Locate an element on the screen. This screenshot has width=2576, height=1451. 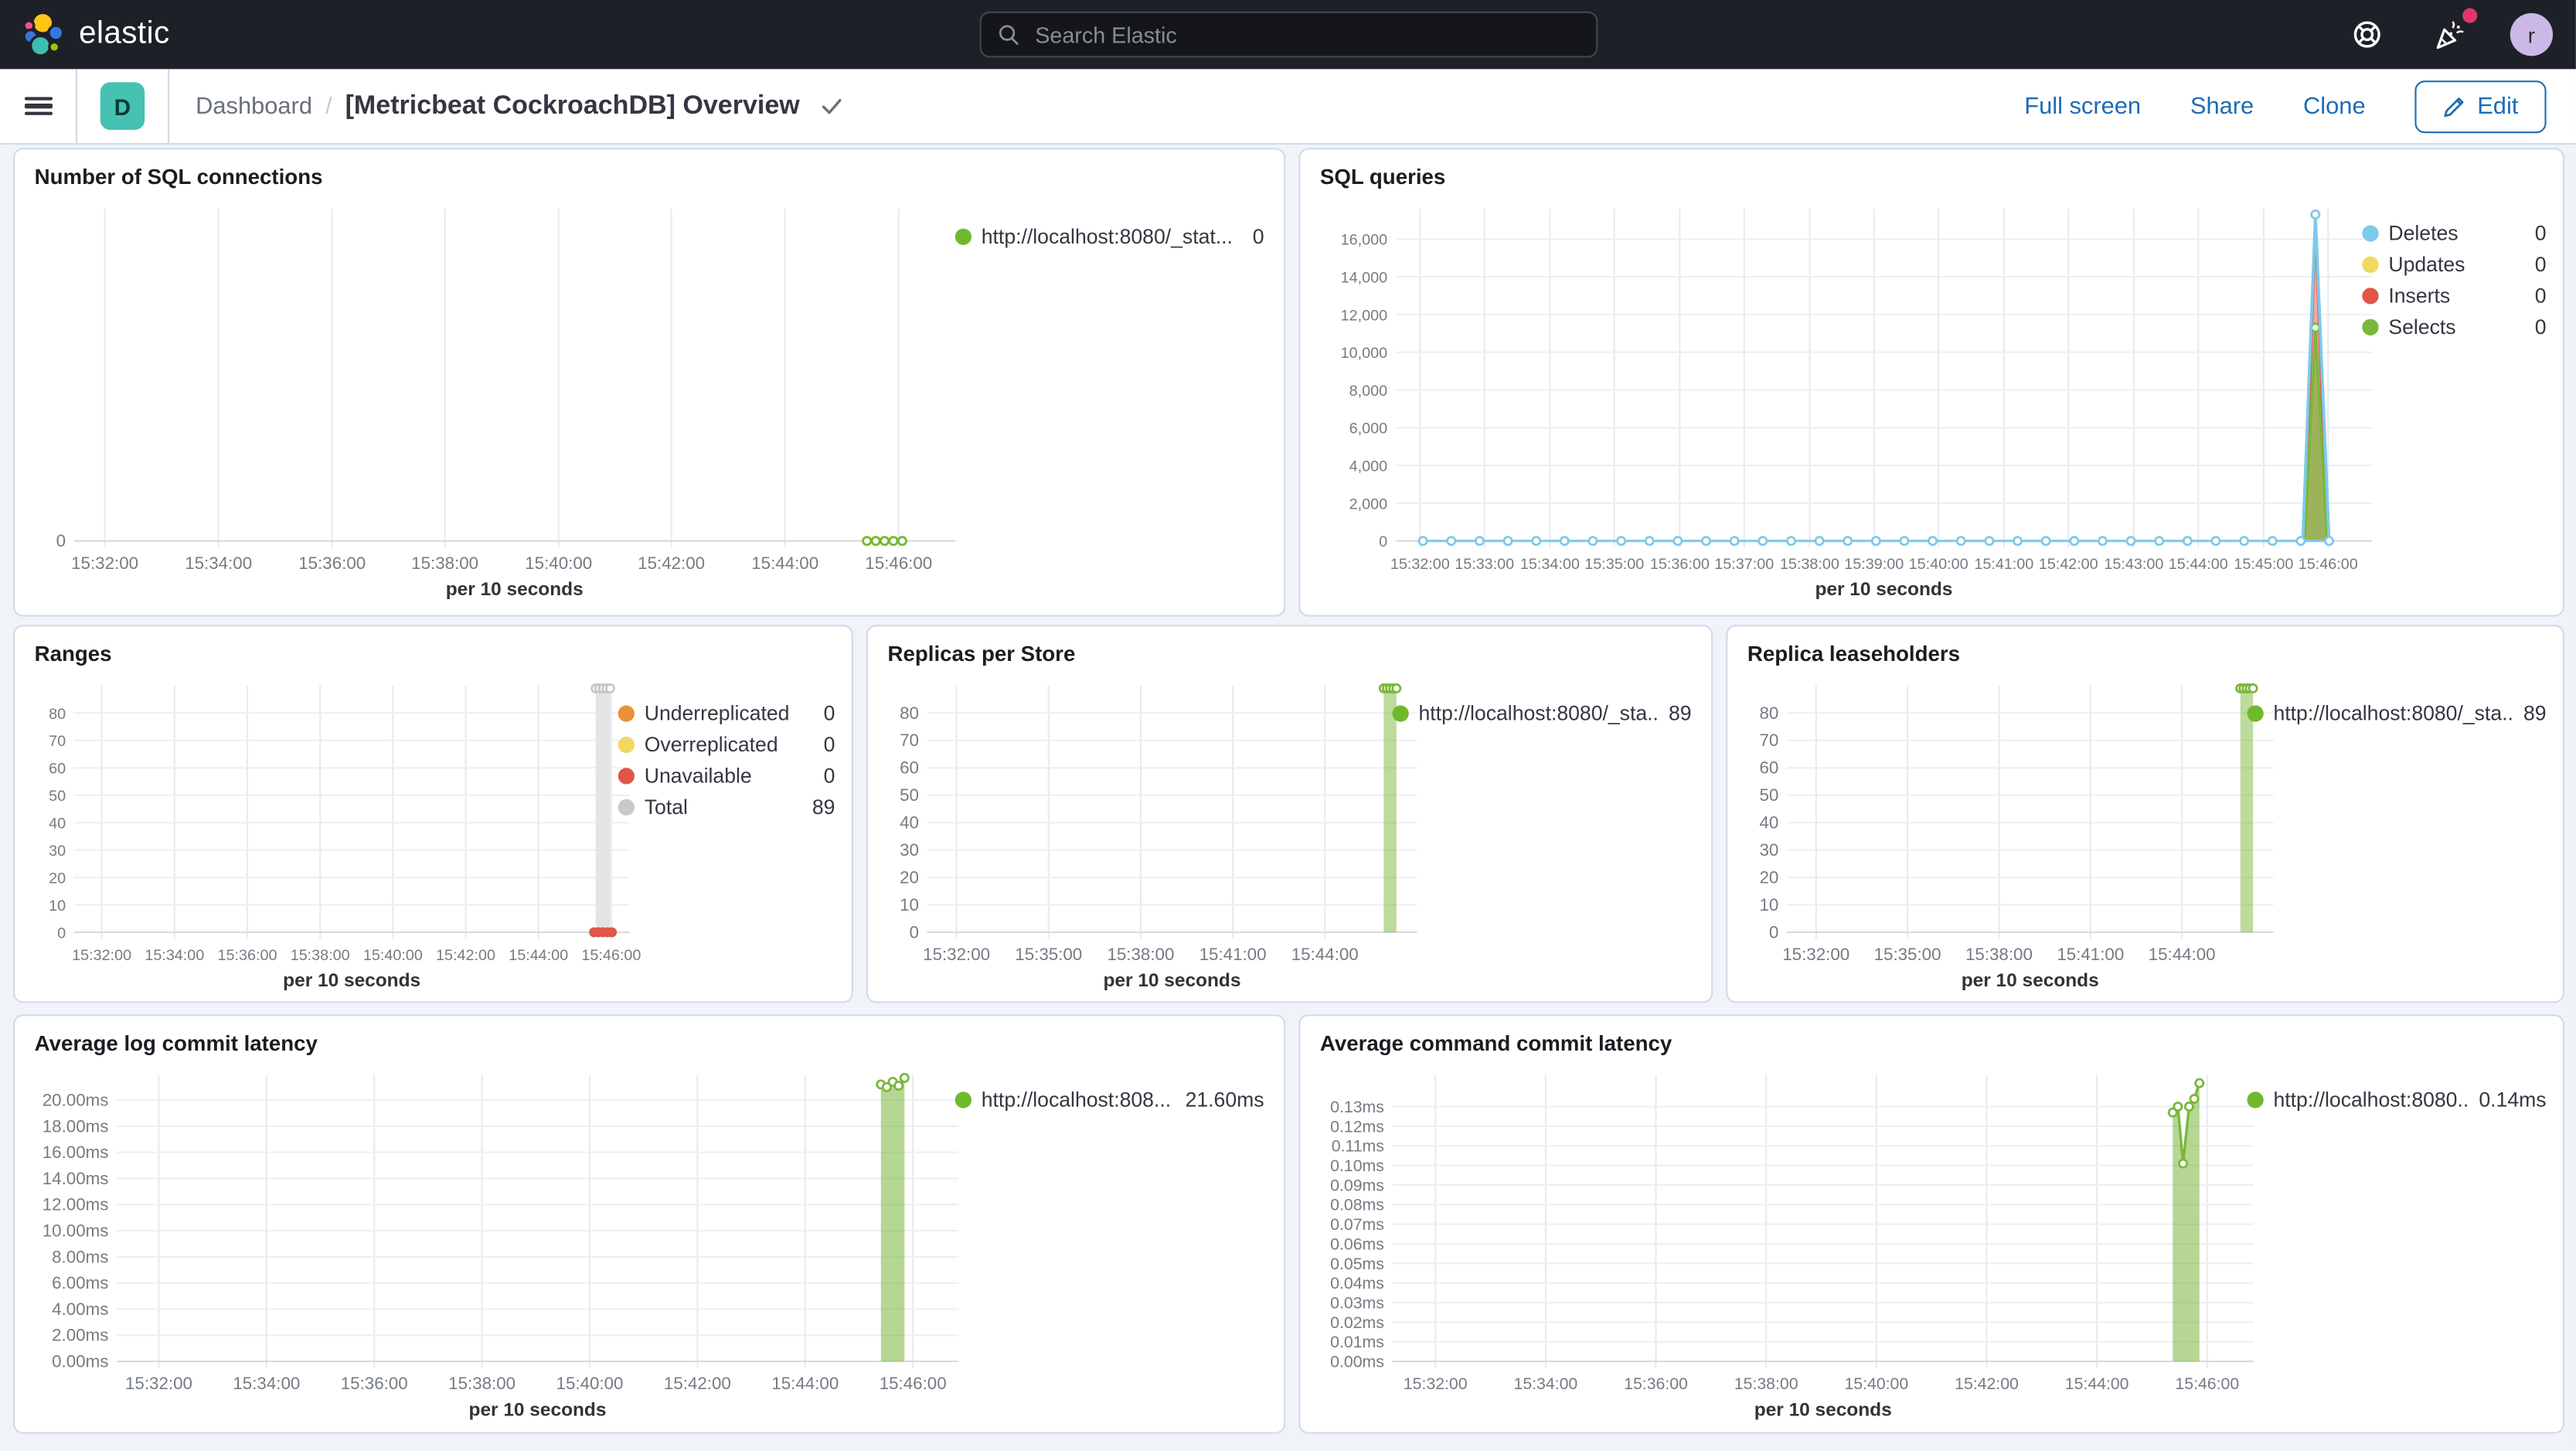
edit-button-label: Edit is located at coordinates (2498, 106).